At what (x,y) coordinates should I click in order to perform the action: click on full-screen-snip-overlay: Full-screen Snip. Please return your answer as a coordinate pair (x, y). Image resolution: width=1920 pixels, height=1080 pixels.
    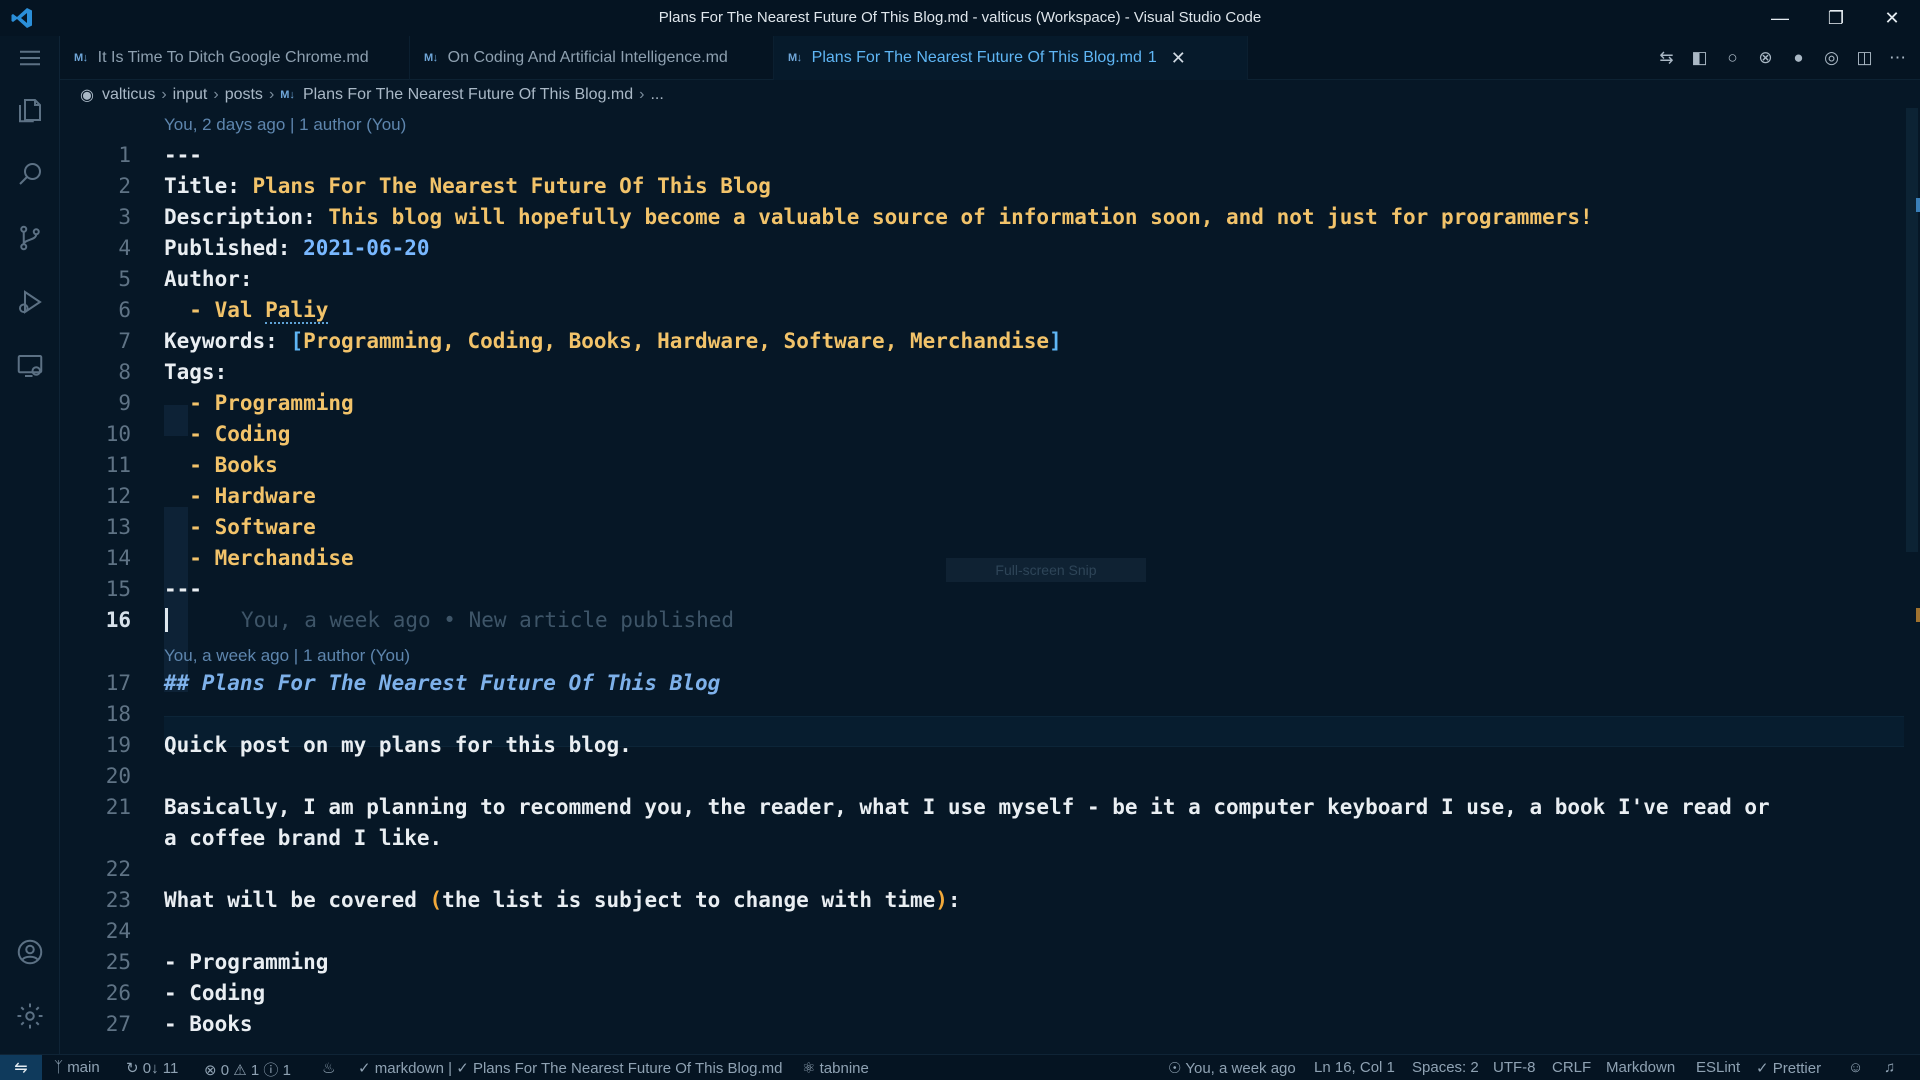
    Looking at the image, I should click on (1046, 570).